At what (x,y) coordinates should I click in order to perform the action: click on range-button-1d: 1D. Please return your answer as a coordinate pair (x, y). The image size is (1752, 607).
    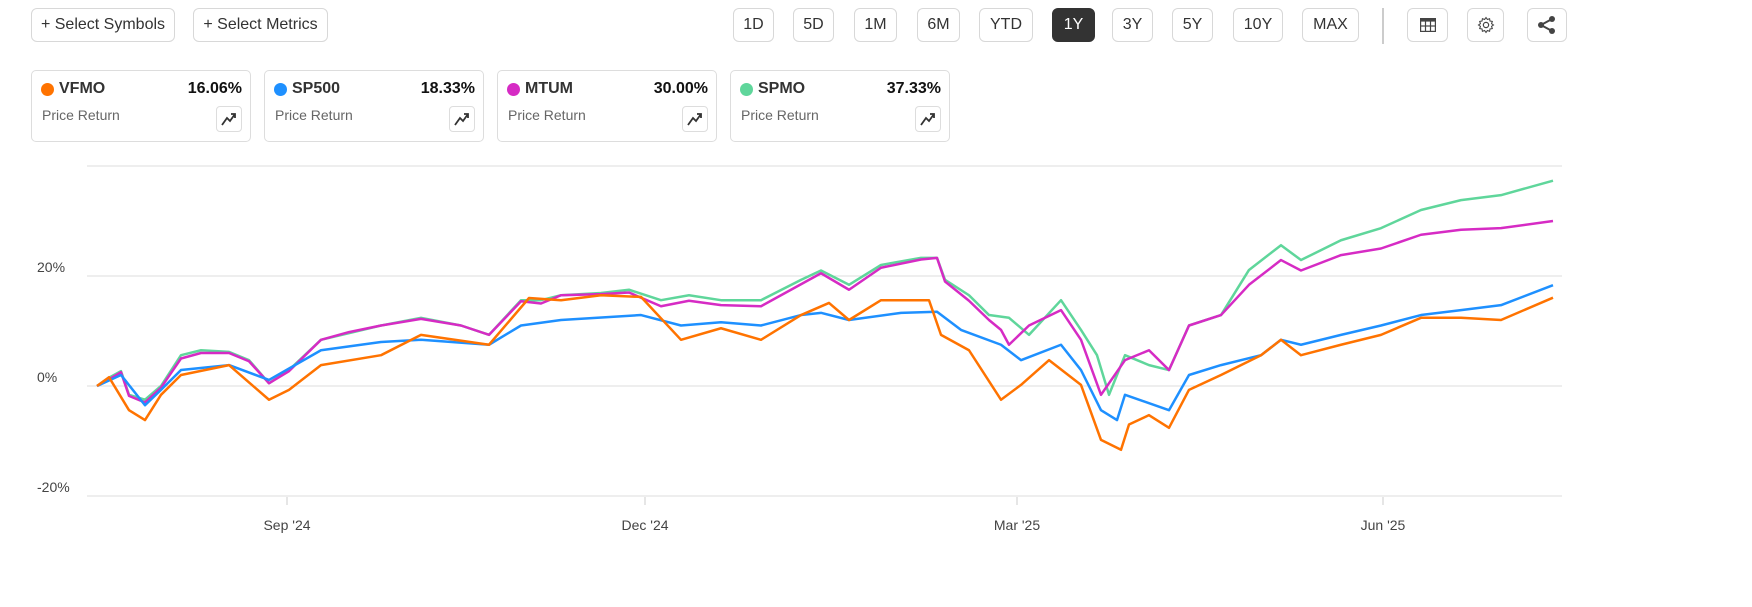
    Looking at the image, I should click on (753, 25).